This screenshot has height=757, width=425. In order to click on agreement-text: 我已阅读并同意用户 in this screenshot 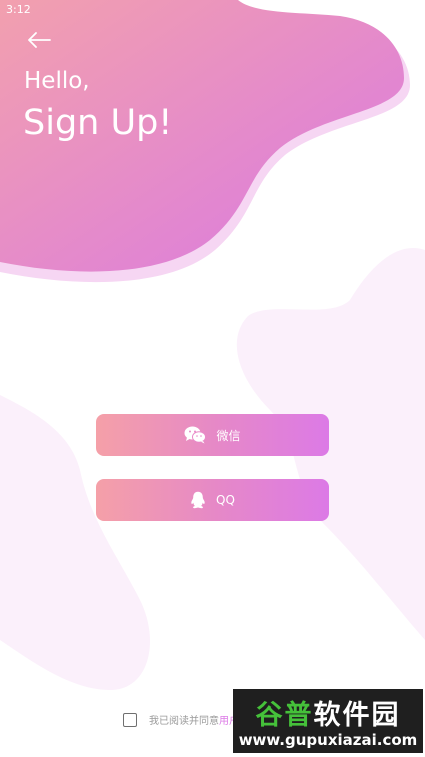, I will do `click(194, 719)`.